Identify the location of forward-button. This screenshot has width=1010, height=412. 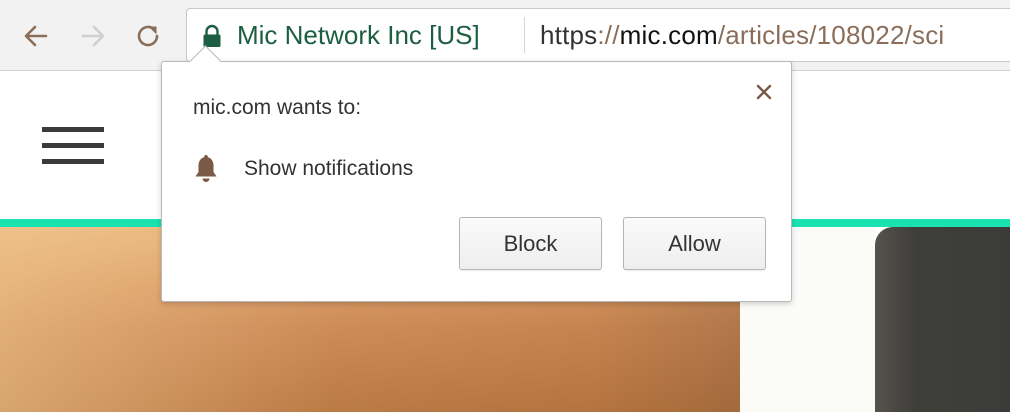
(93, 36).